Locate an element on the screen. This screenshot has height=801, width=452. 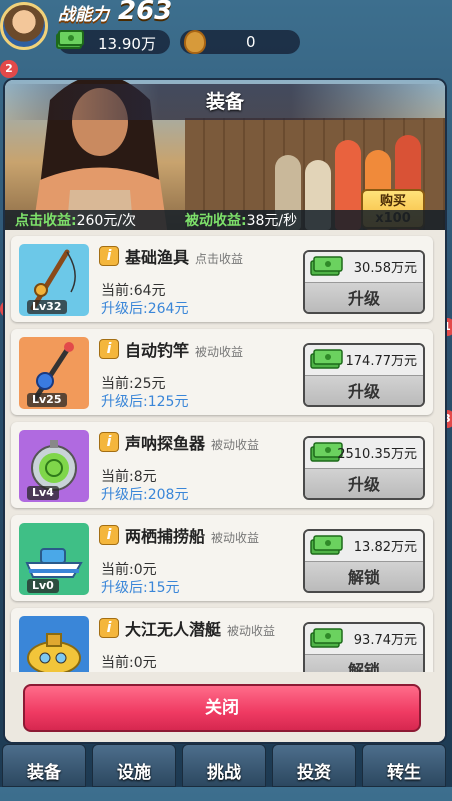
panel-title: 装备 is located at coordinates (225, 102).